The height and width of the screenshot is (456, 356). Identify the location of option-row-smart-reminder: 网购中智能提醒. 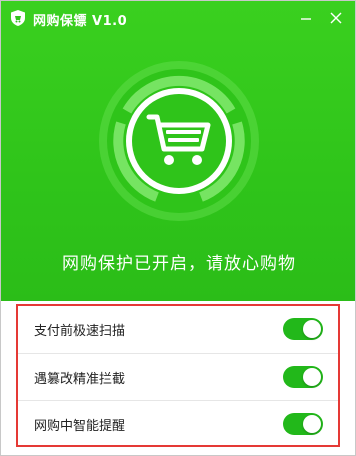
(178, 423).